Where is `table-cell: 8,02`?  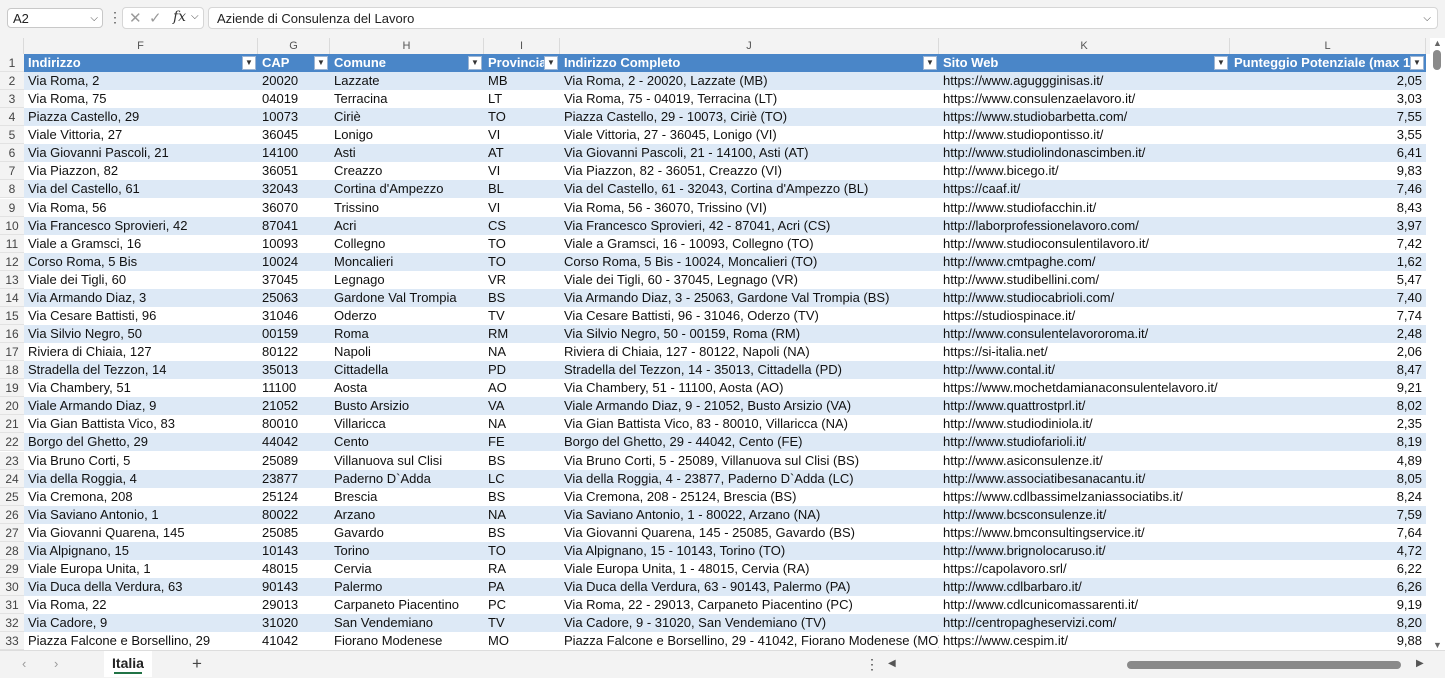 table-cell: 8,02 is located at coordinates (1328, 406).